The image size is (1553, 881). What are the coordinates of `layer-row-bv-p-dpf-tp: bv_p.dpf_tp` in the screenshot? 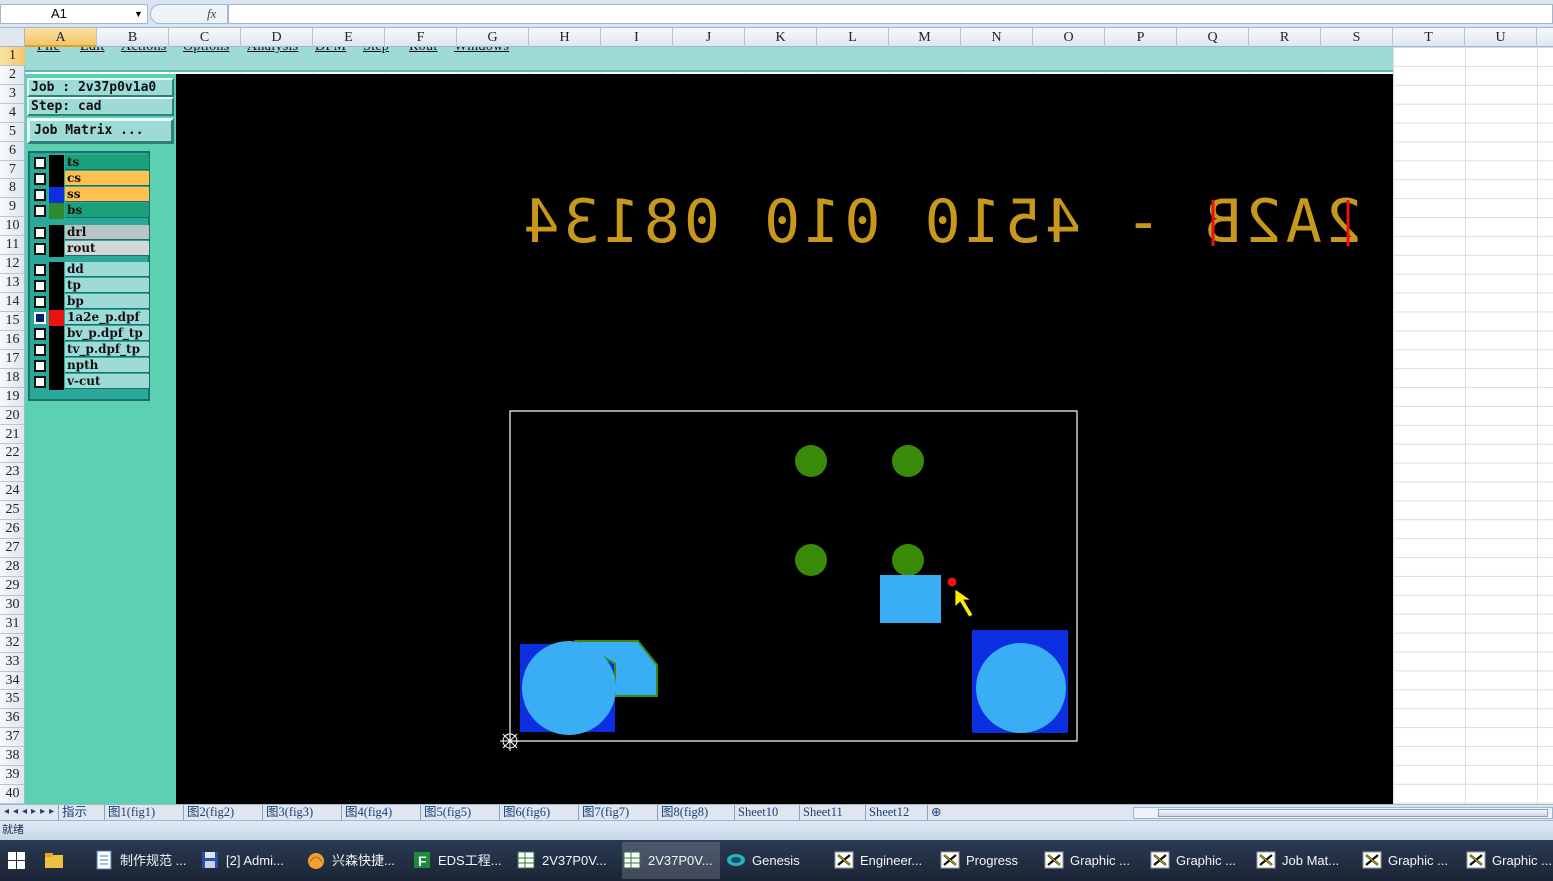 It's located at (90, 334).